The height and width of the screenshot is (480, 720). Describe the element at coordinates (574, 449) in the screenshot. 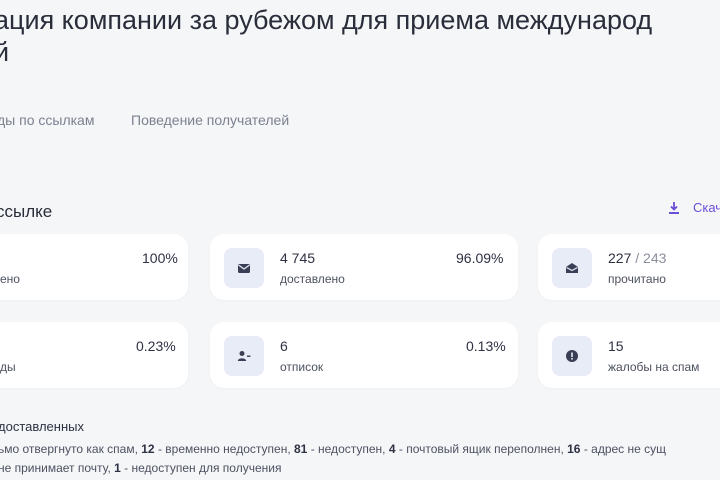

I see `undelivered-count: 16` at that location.